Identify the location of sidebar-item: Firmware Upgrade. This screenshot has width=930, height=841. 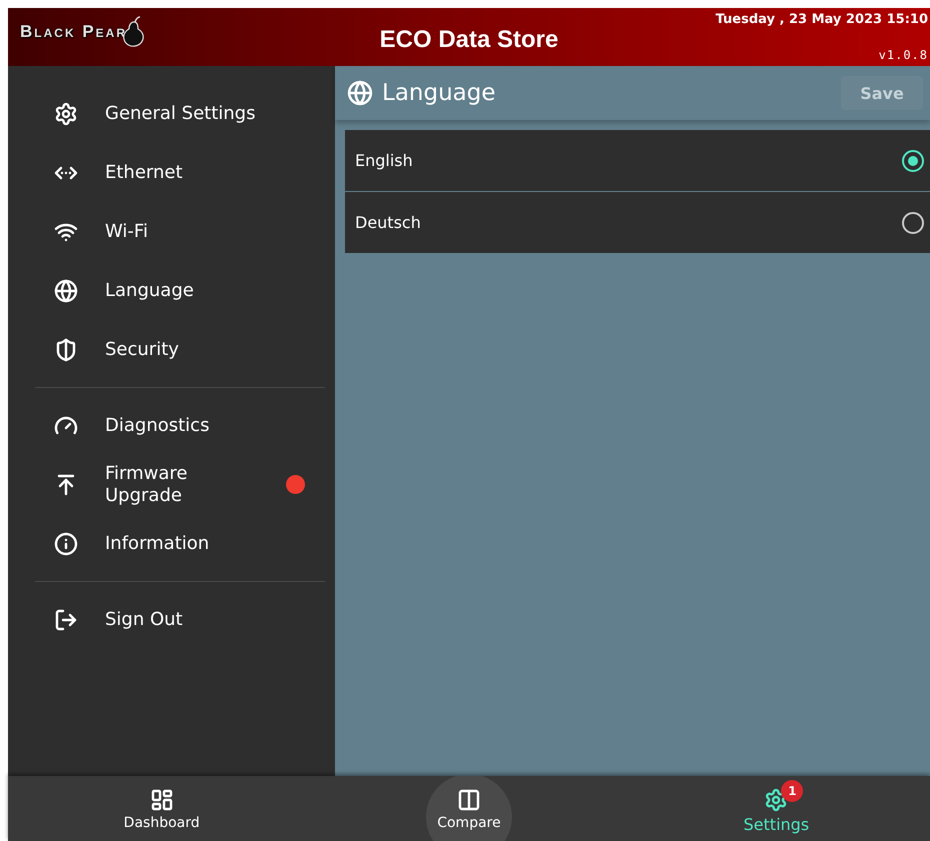
(180, 484).